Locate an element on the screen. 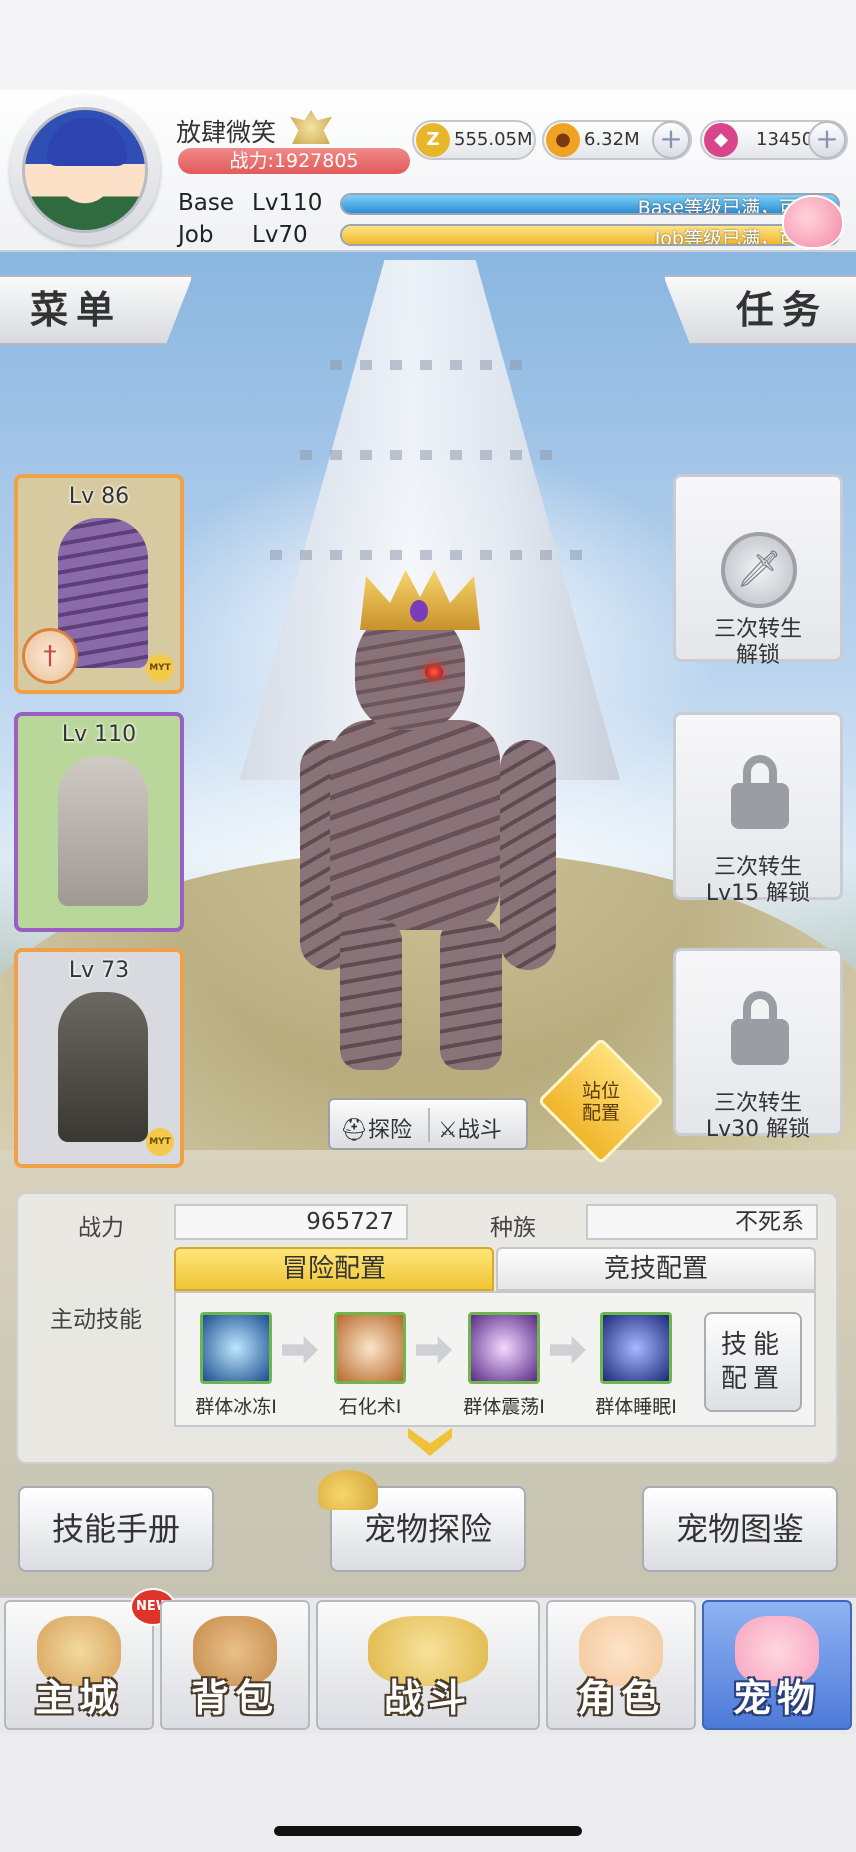 The width and height of the screenshot is (856, 1852). nav-main-city: 主城 is located at coordinates (79, 1665).